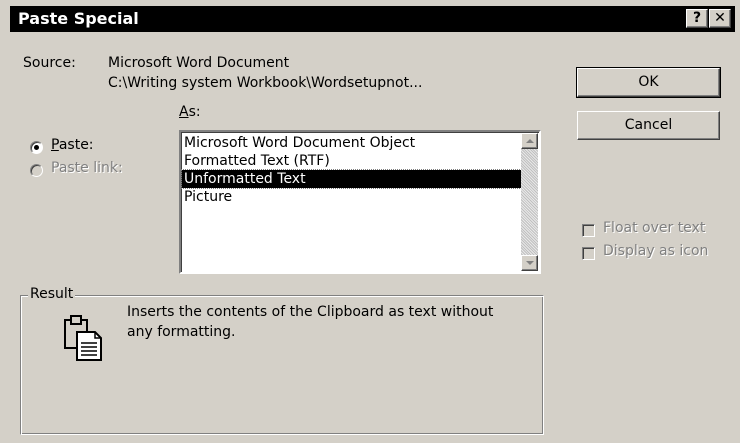 This screenshot has width=740, height=443. What do you see at coordinates (697, 18) in the screenshot?
I see `help-button: ?` at bounding box center [697, 18].